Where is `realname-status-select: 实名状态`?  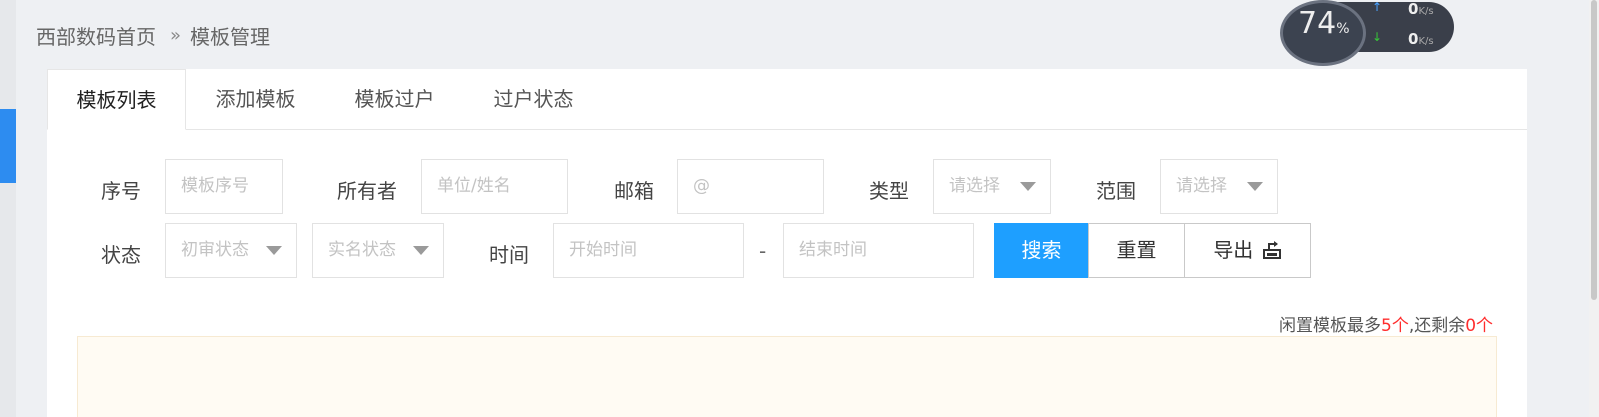
realname-status-select: 实名状态 is located at coordinates (378, 250).